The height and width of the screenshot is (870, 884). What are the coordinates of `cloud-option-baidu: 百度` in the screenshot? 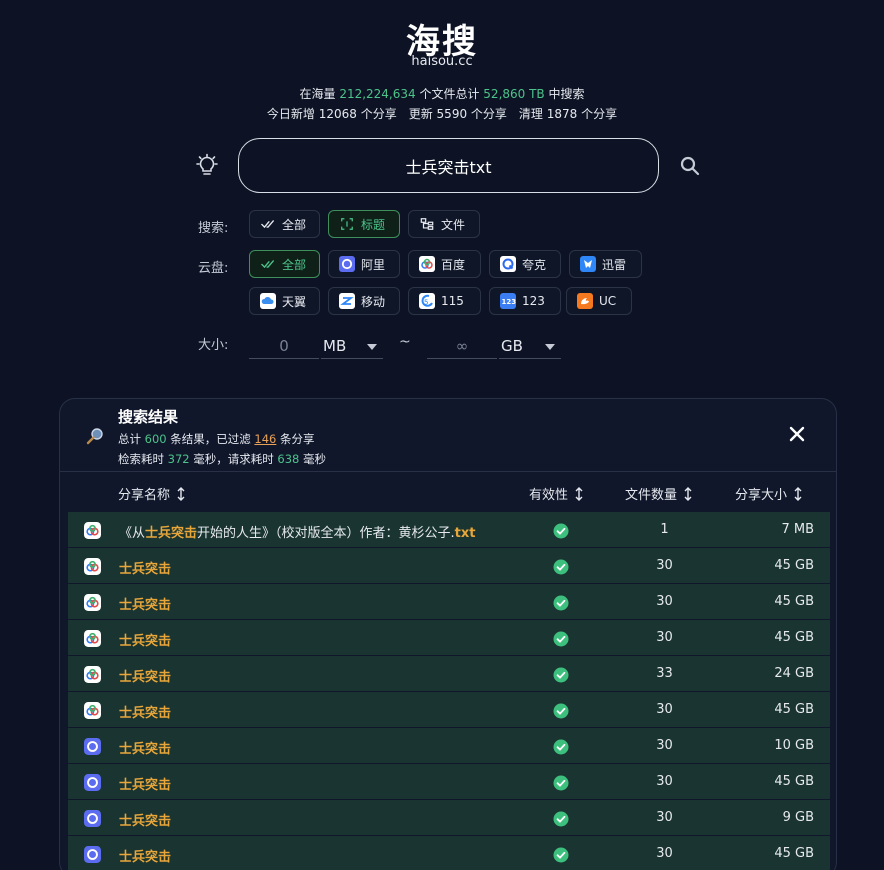 It's located at (444, 264).